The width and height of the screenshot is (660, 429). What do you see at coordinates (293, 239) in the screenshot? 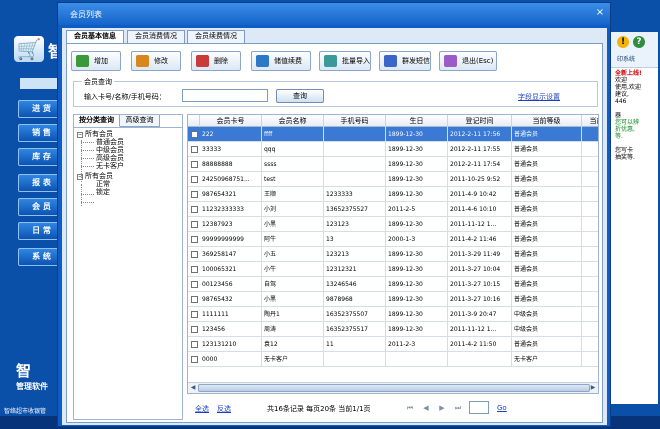
I see `cell-name: 阿牛` at bounding box center [293, 239].